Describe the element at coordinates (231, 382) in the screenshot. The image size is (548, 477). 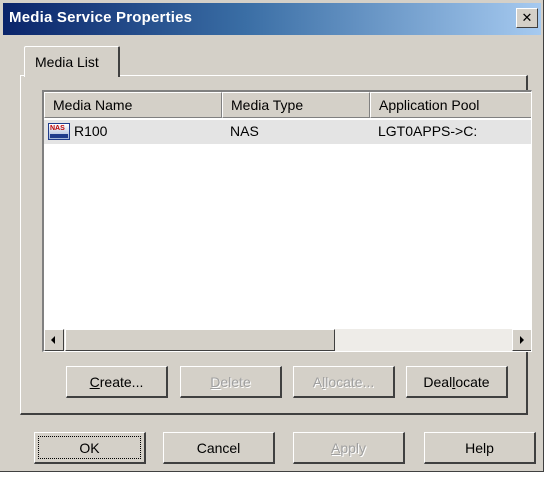
I see `delete-button: Delete` at that location.